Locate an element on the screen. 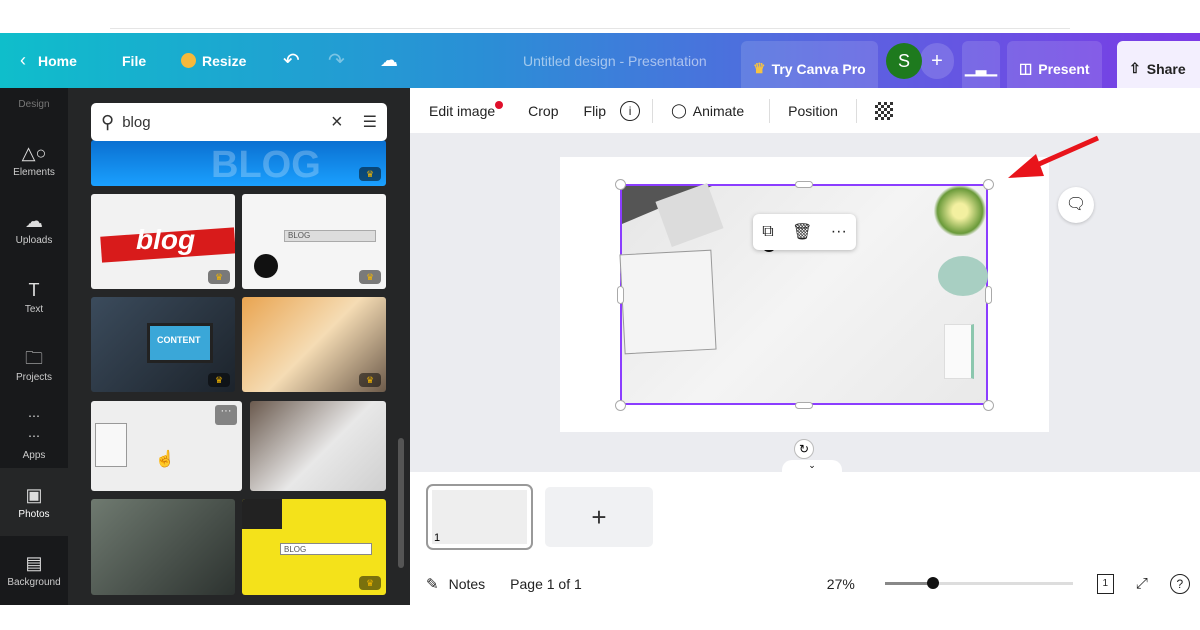  folder-icon: 🗀 is located at coordinates (34, 357).